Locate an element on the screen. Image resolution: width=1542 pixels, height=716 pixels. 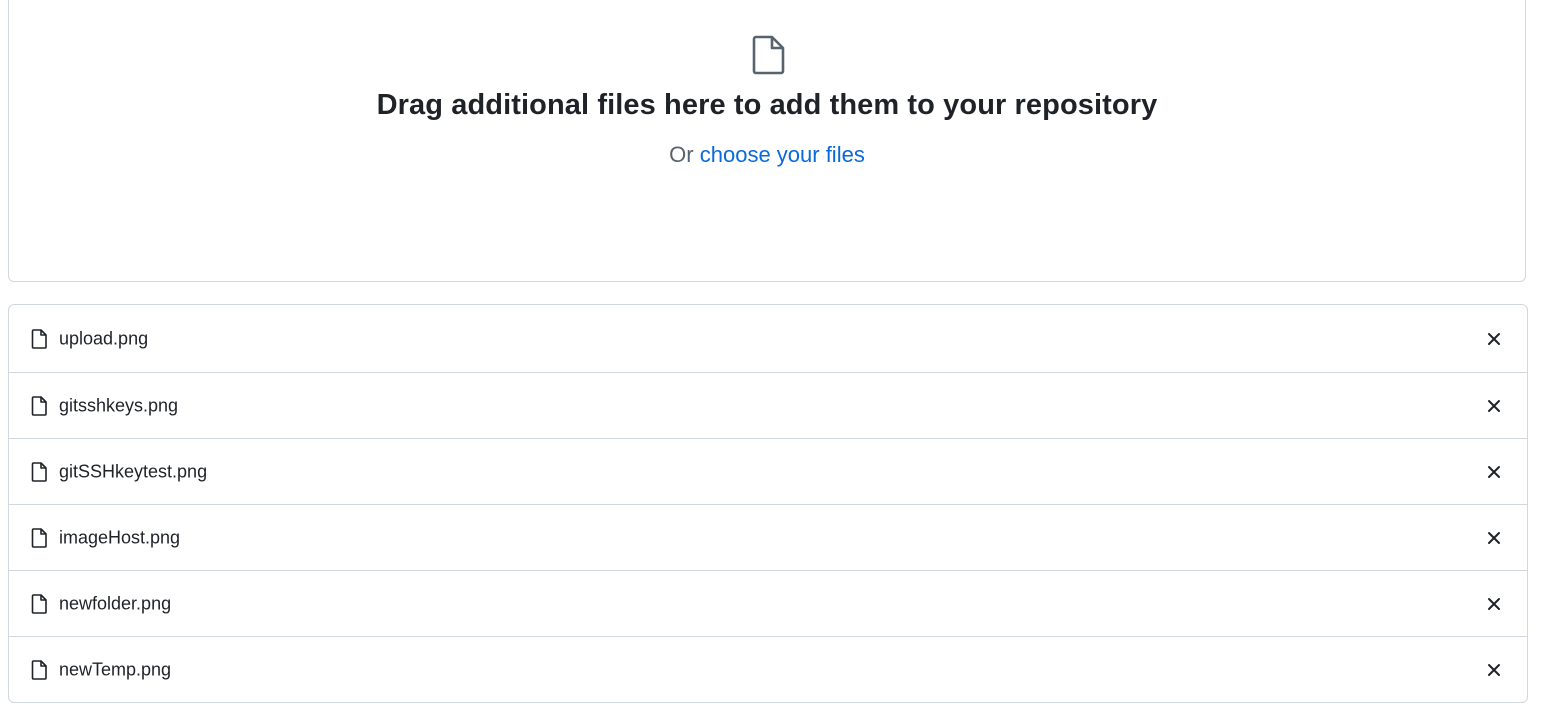
file-row: upload.png is located at coordinates (768, 338).